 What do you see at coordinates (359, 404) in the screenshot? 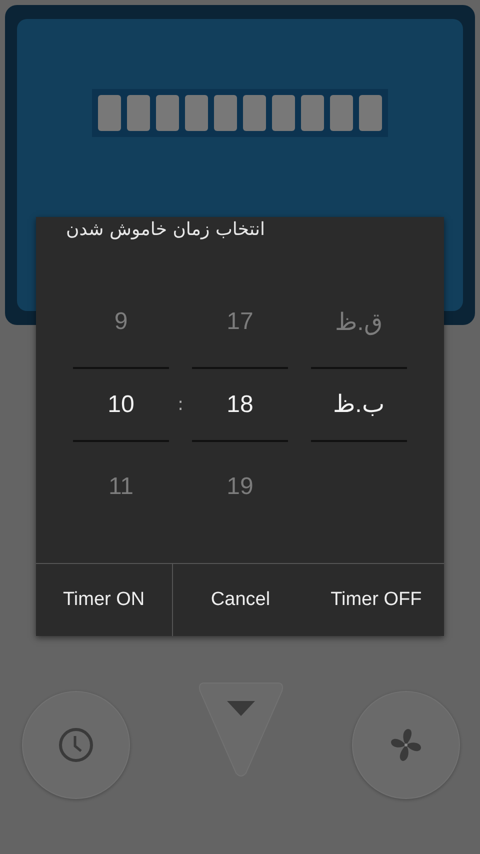
I see `picker-item: ب.ظ` at bounding box center [359, 404].